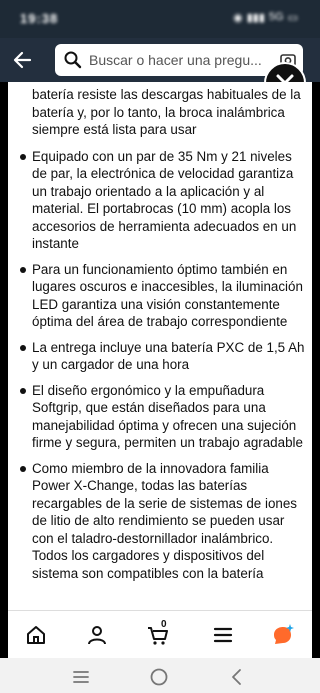 The image size is (320, 693). I want to click on rufus-assistant-icon, so click(283, 635).